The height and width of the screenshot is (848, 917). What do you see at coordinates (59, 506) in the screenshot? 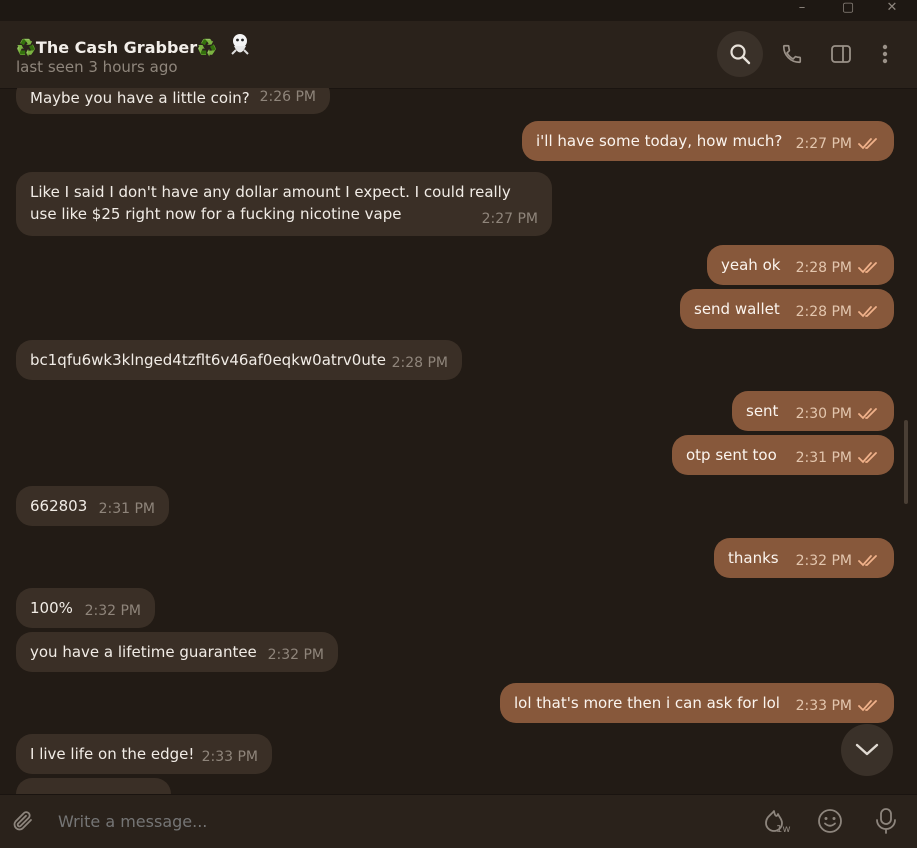
I see `message-text: 662803` at bounding box center [59, 506].